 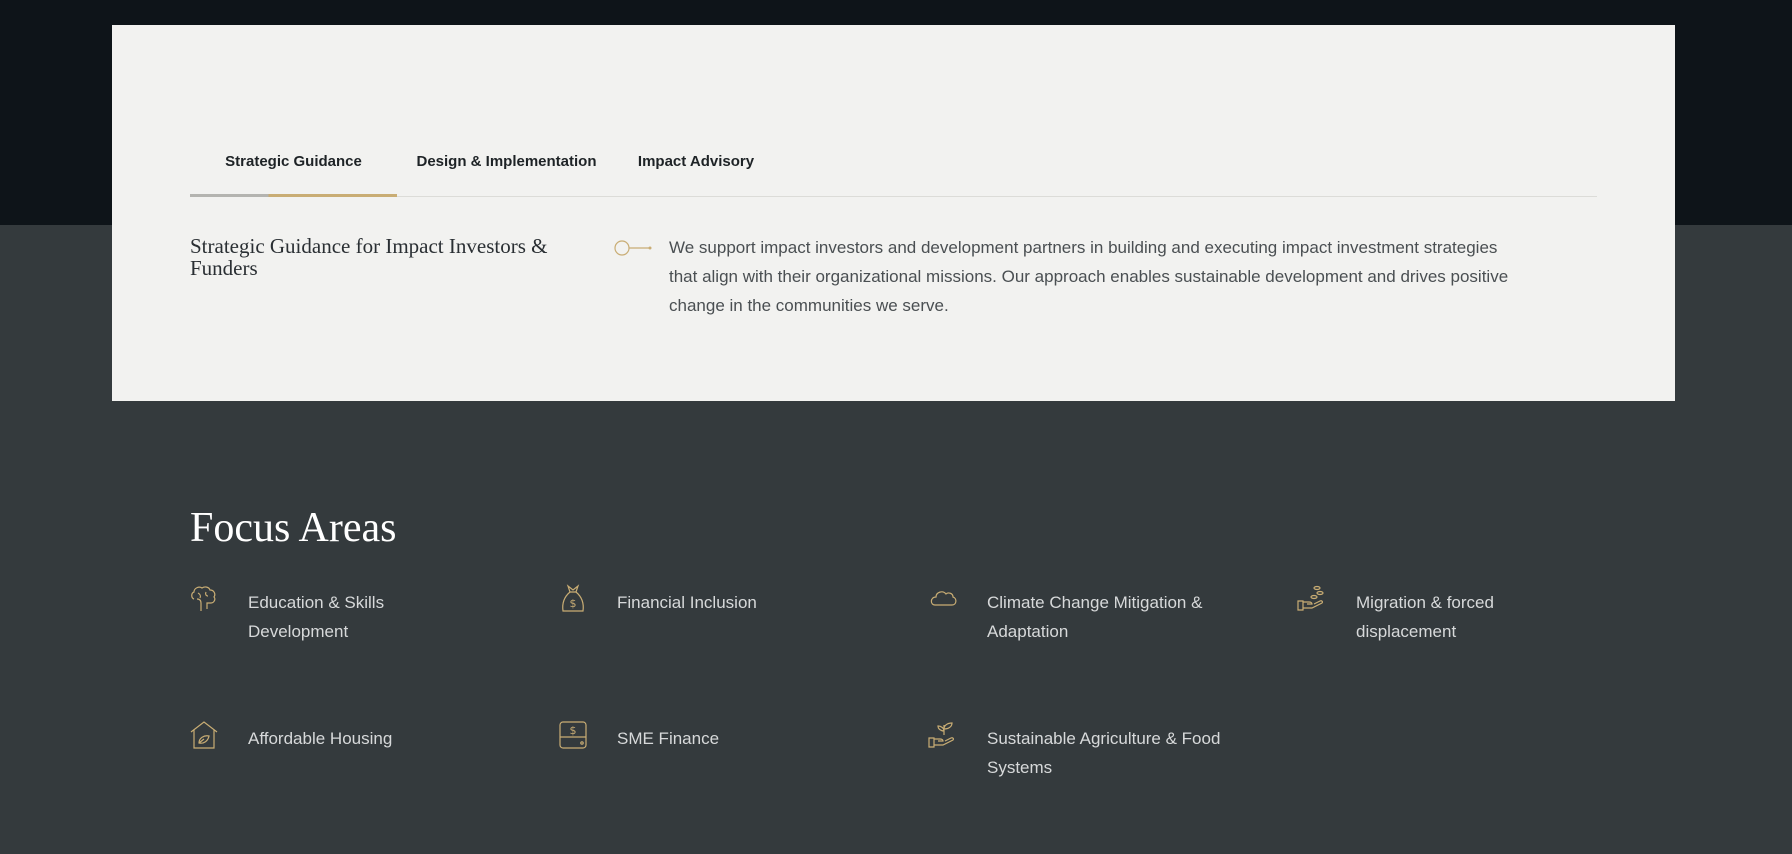 What do you see at coordinates (943, 598) in the screenshot?
I see `cloud-icon` at bounding box center [943, 598].